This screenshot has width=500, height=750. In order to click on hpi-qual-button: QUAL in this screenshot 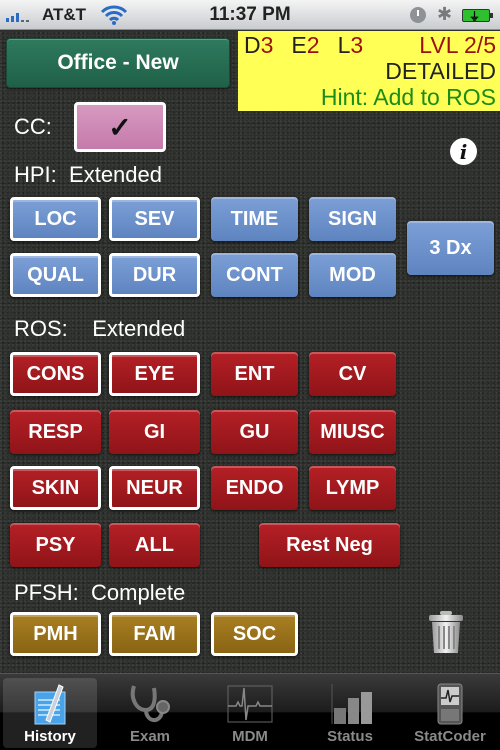, I will do `click(55, 275)`.